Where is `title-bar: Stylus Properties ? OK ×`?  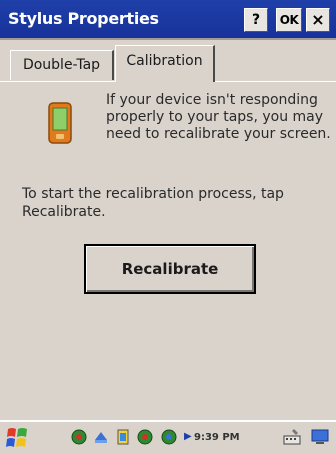 title-bar: Stylus Properties ? OK × is located at coordinates (168, 20).